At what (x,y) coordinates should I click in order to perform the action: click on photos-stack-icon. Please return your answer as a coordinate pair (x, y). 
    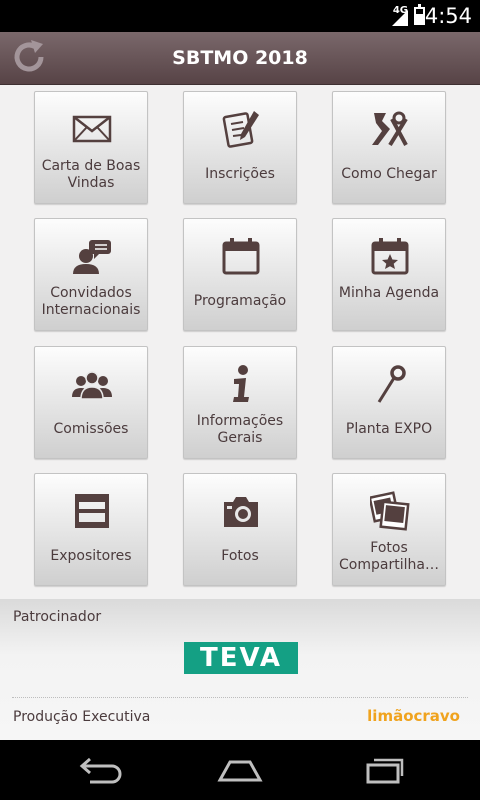
    Looking at the image, I should click on (390, 511).